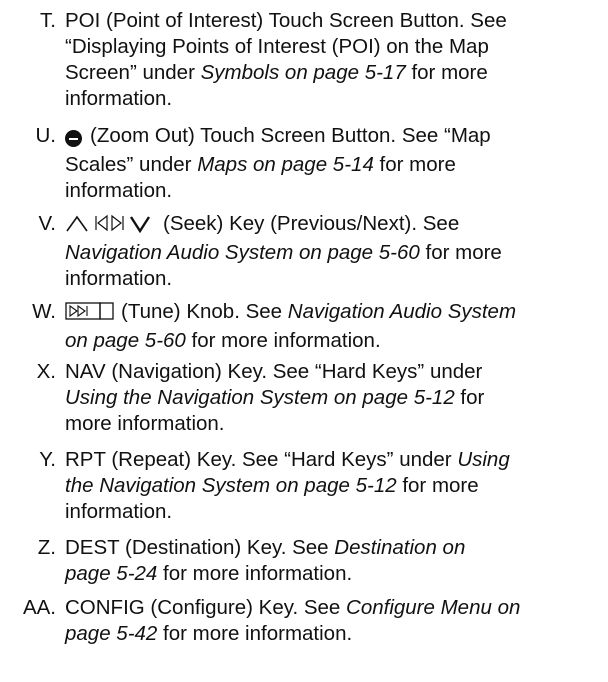 The height and width of the screenshot is (682, 608). I want to click on cross-reference: Configure Menu on, so click(433, 607).